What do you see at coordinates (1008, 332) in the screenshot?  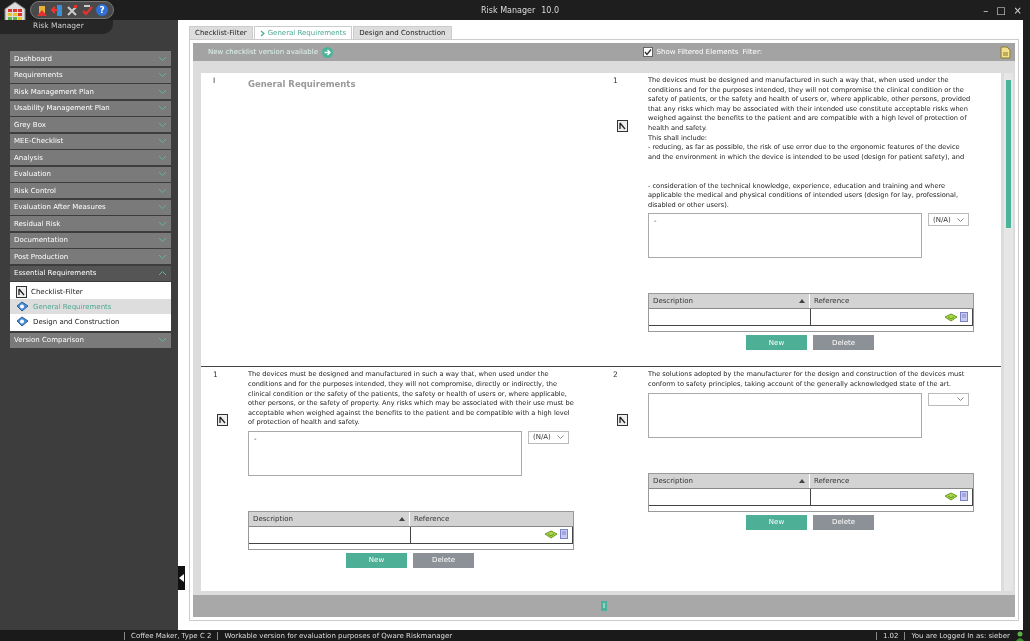 I see `scrollbar` at bounding box center [1008, 332].